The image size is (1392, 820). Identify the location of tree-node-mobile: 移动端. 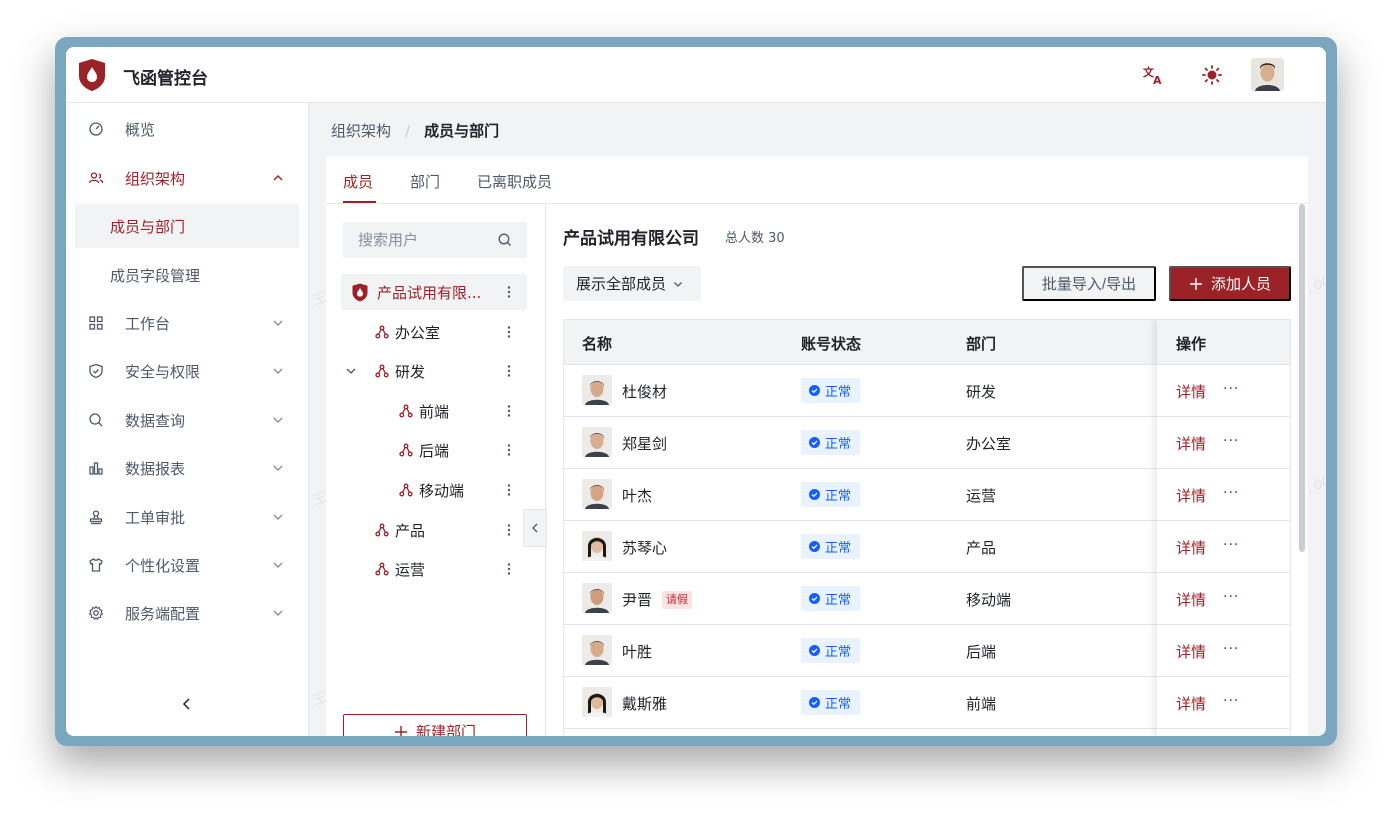
(434, 490).